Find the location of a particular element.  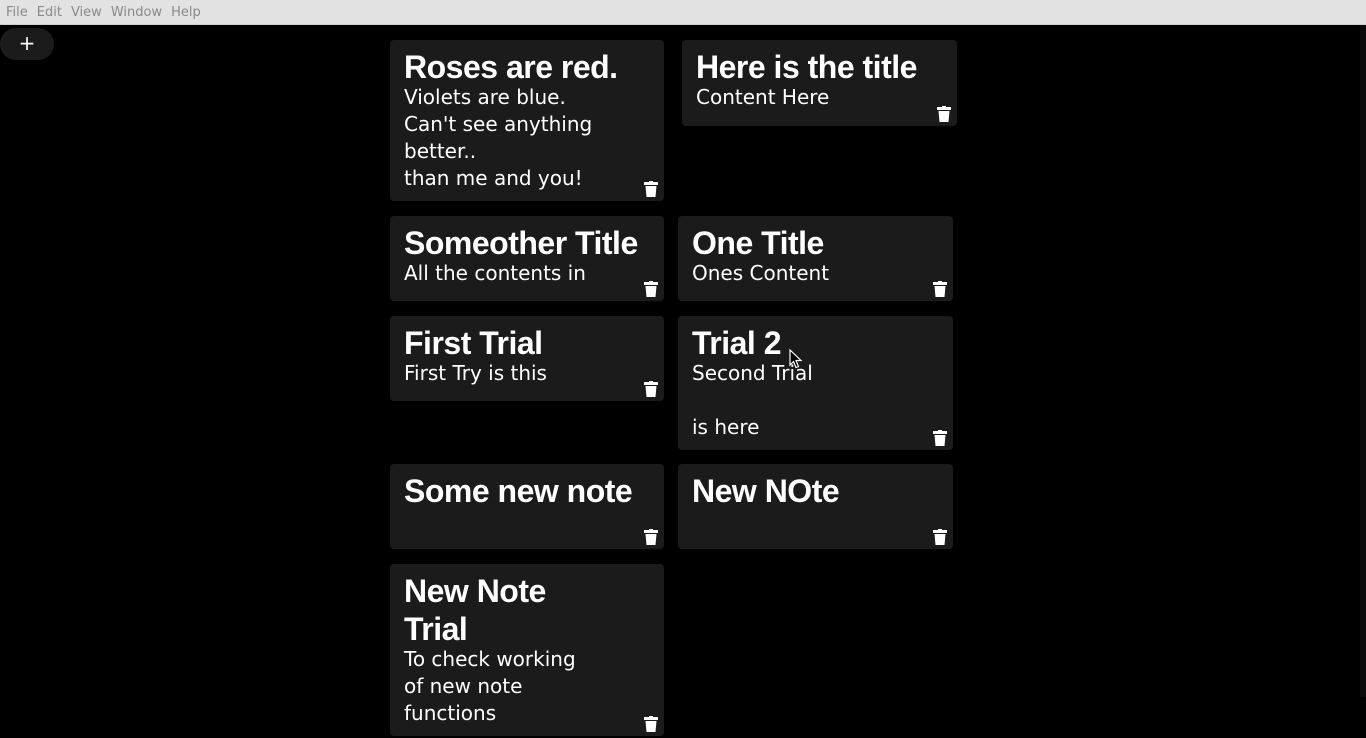

note-card: First Trial First Try is this is located at coordinates (527, 358).